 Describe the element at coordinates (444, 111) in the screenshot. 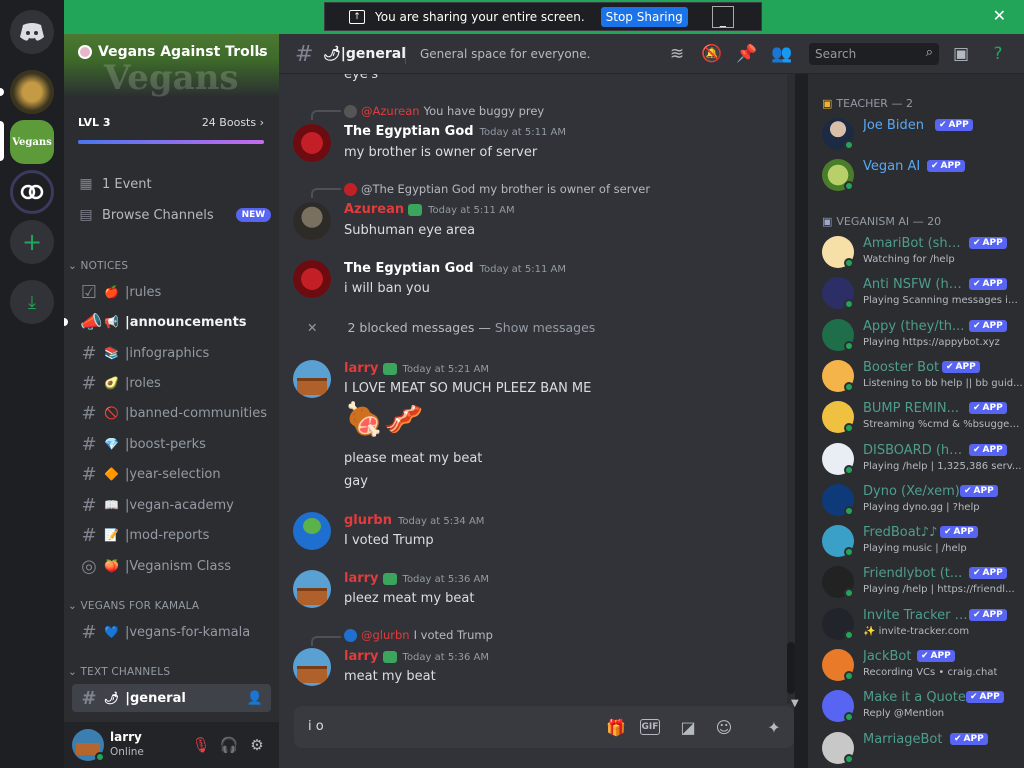

I see `reply-preview: @Azurean You have buggy prey` at that location.